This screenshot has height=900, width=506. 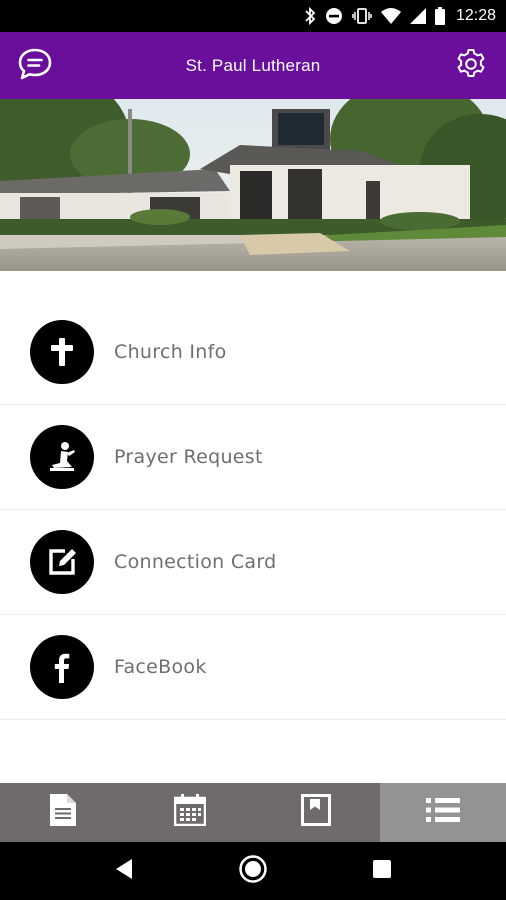 I want to click on cross-icon, so click(x=62, y=352).